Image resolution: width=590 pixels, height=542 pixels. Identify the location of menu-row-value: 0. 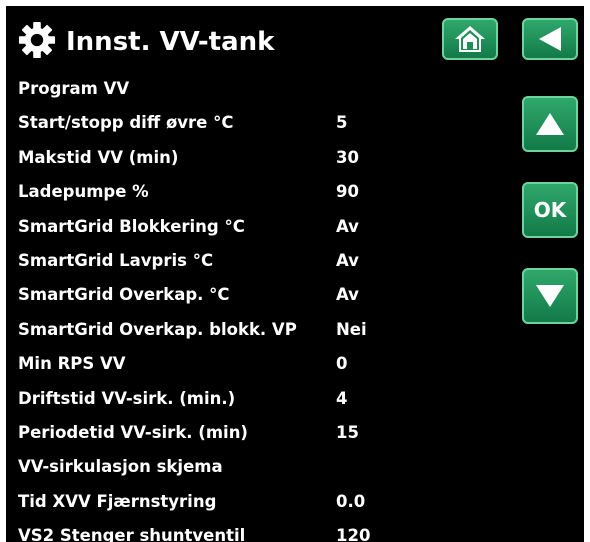
(342, 364).